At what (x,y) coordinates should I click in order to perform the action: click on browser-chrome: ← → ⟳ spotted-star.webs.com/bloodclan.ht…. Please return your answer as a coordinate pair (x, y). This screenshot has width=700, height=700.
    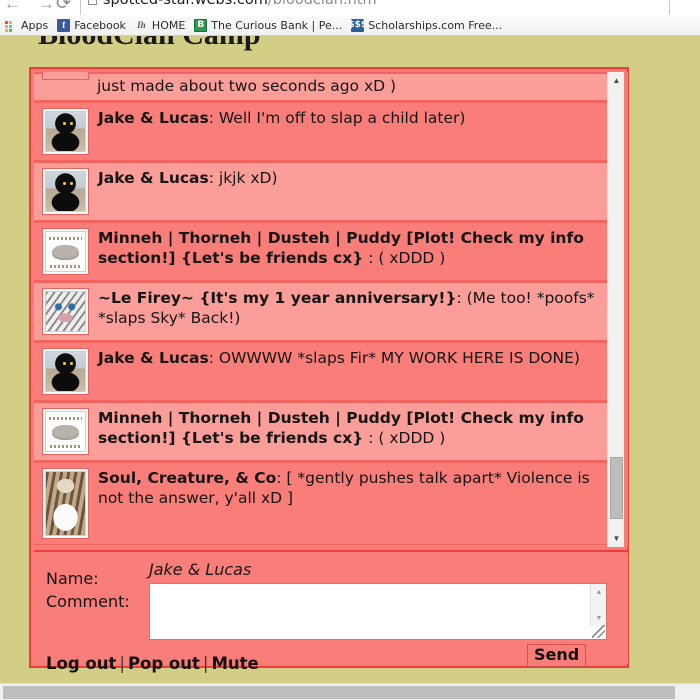
    Looking at the image, I should click on (350, 18).